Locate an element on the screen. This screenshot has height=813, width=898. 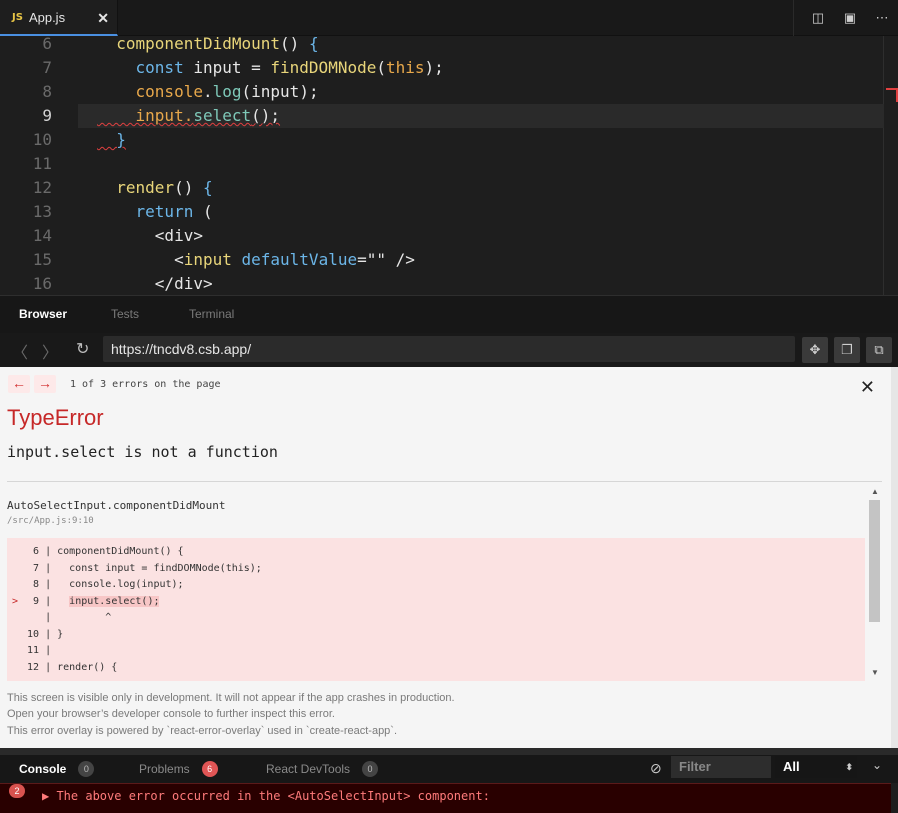
console-count-badge: 0 is located at coordinates (86, 769).